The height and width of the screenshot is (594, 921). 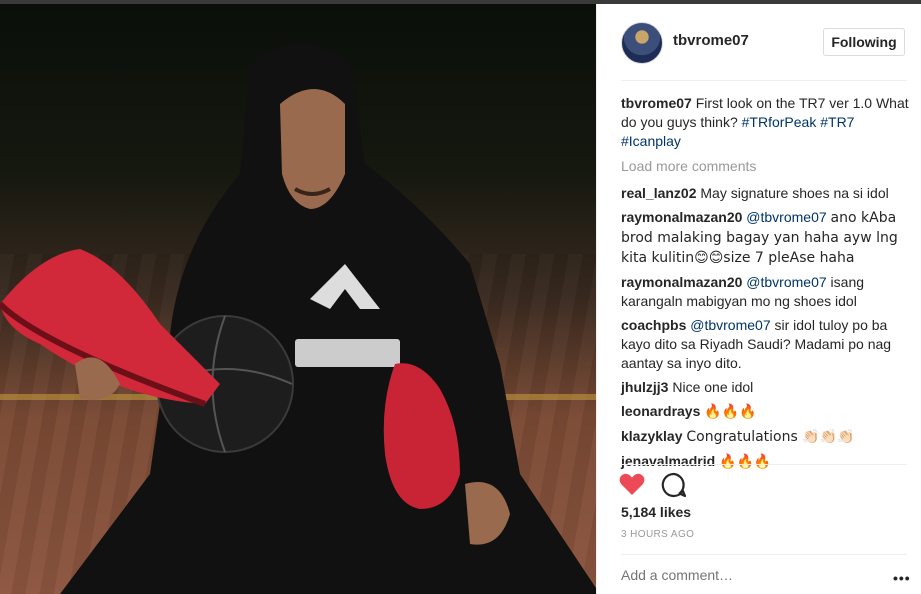 I want to click on comment-username: klazyklay, so click(x=652, y=436).